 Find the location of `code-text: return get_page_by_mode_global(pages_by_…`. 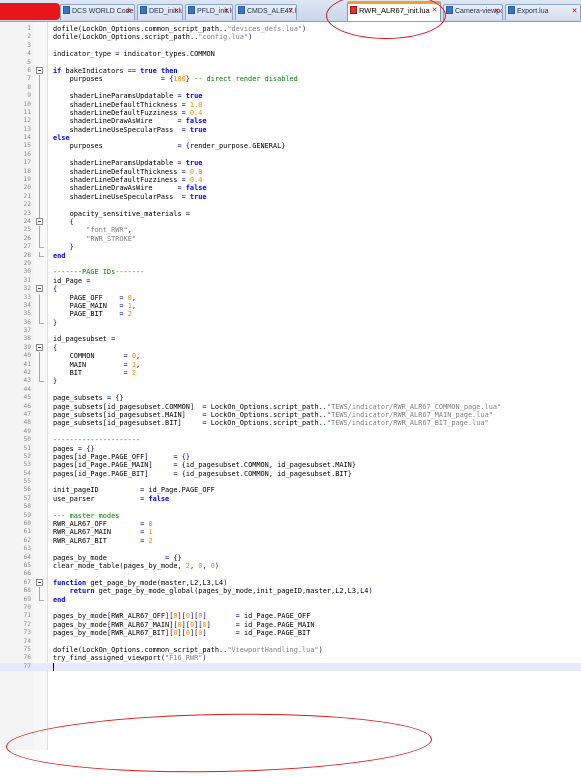

code-text: return get_page_by_mode_global(pages_by_… is located at coordinates (213, 591).